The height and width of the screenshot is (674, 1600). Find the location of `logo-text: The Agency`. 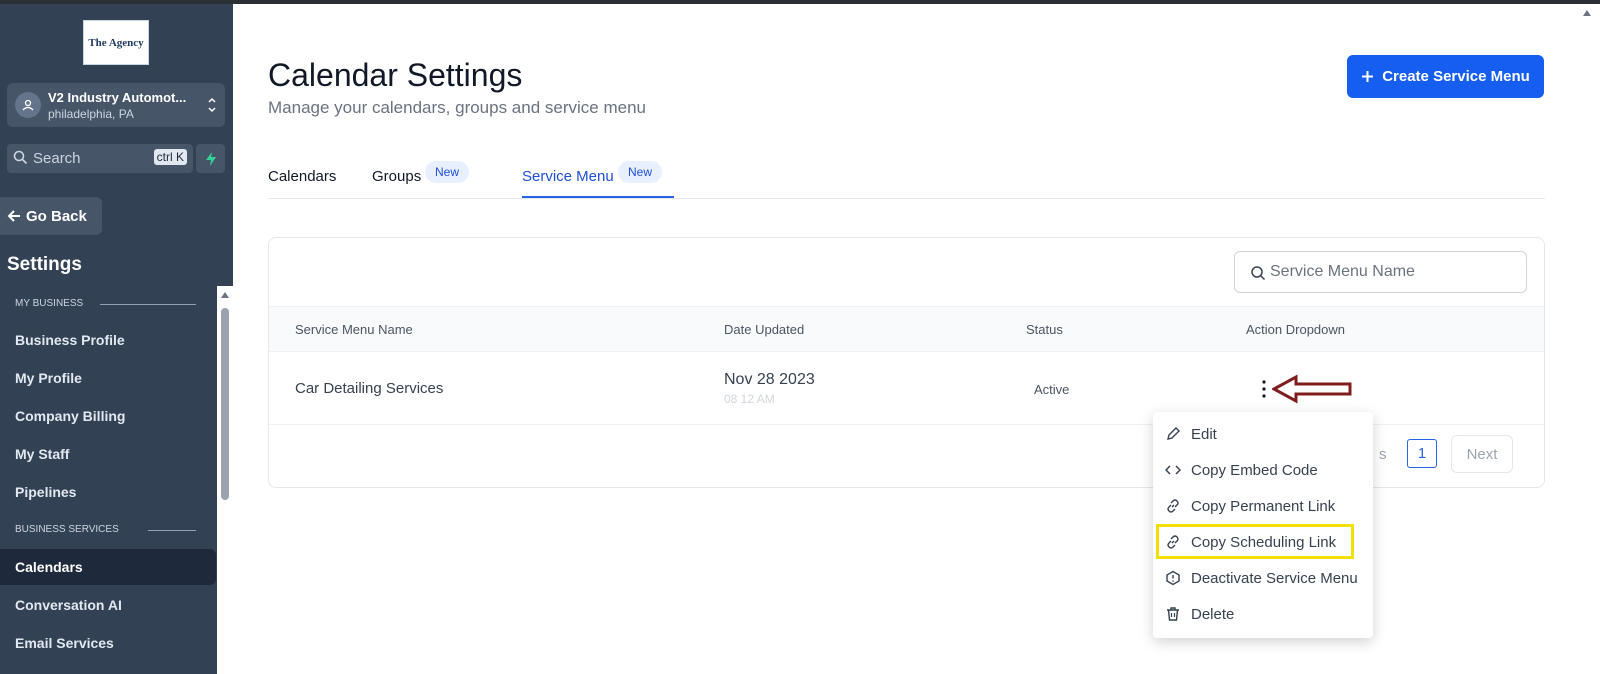

logo-text: The Agency is located at coordinates (116, 42).